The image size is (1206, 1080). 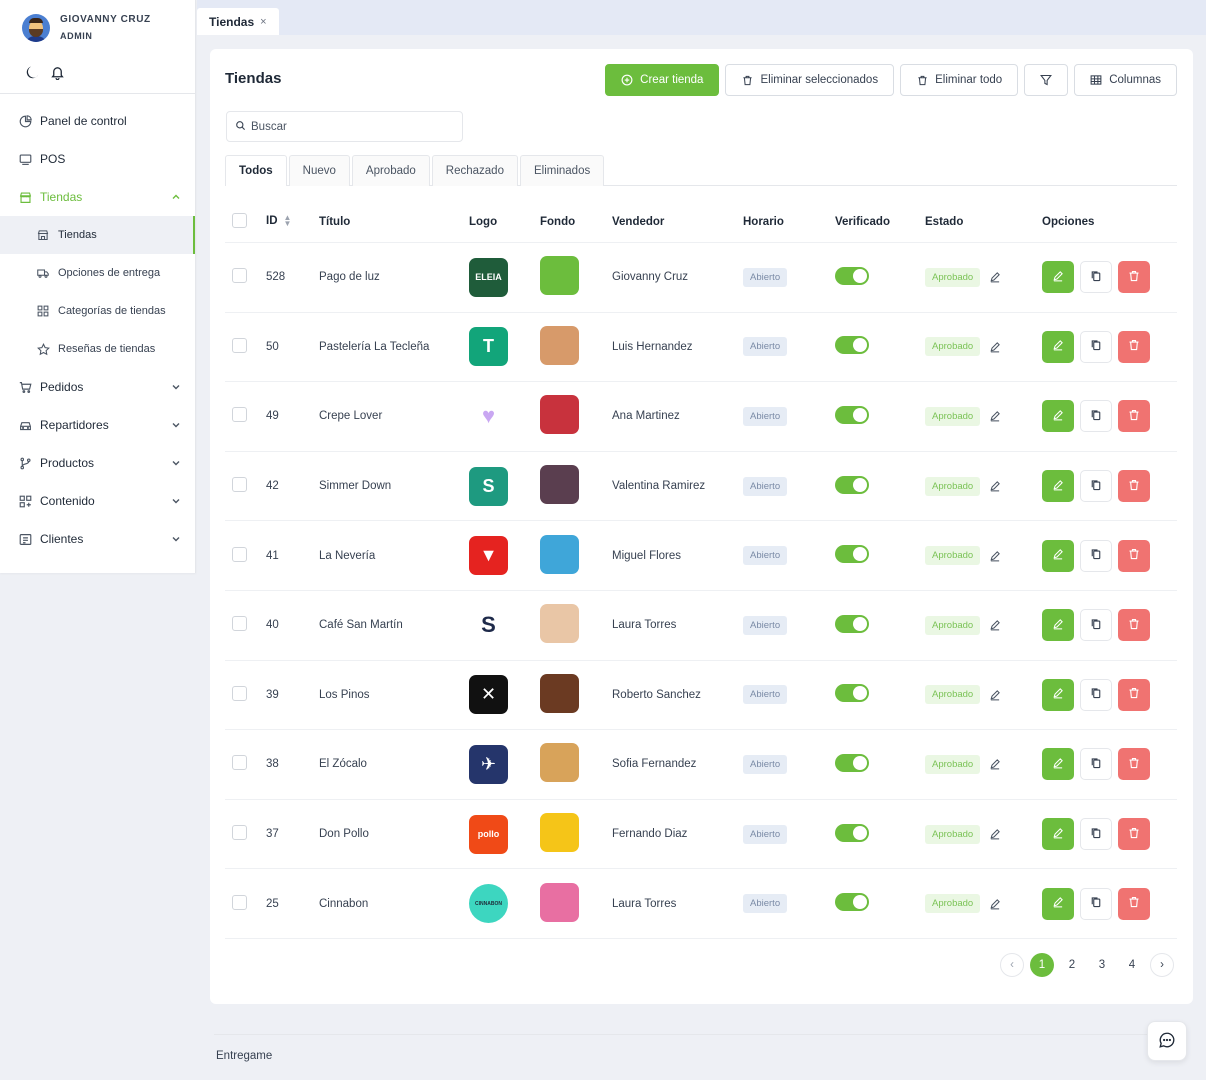 I want to click on bell-icon, so click(x=57, y=72).